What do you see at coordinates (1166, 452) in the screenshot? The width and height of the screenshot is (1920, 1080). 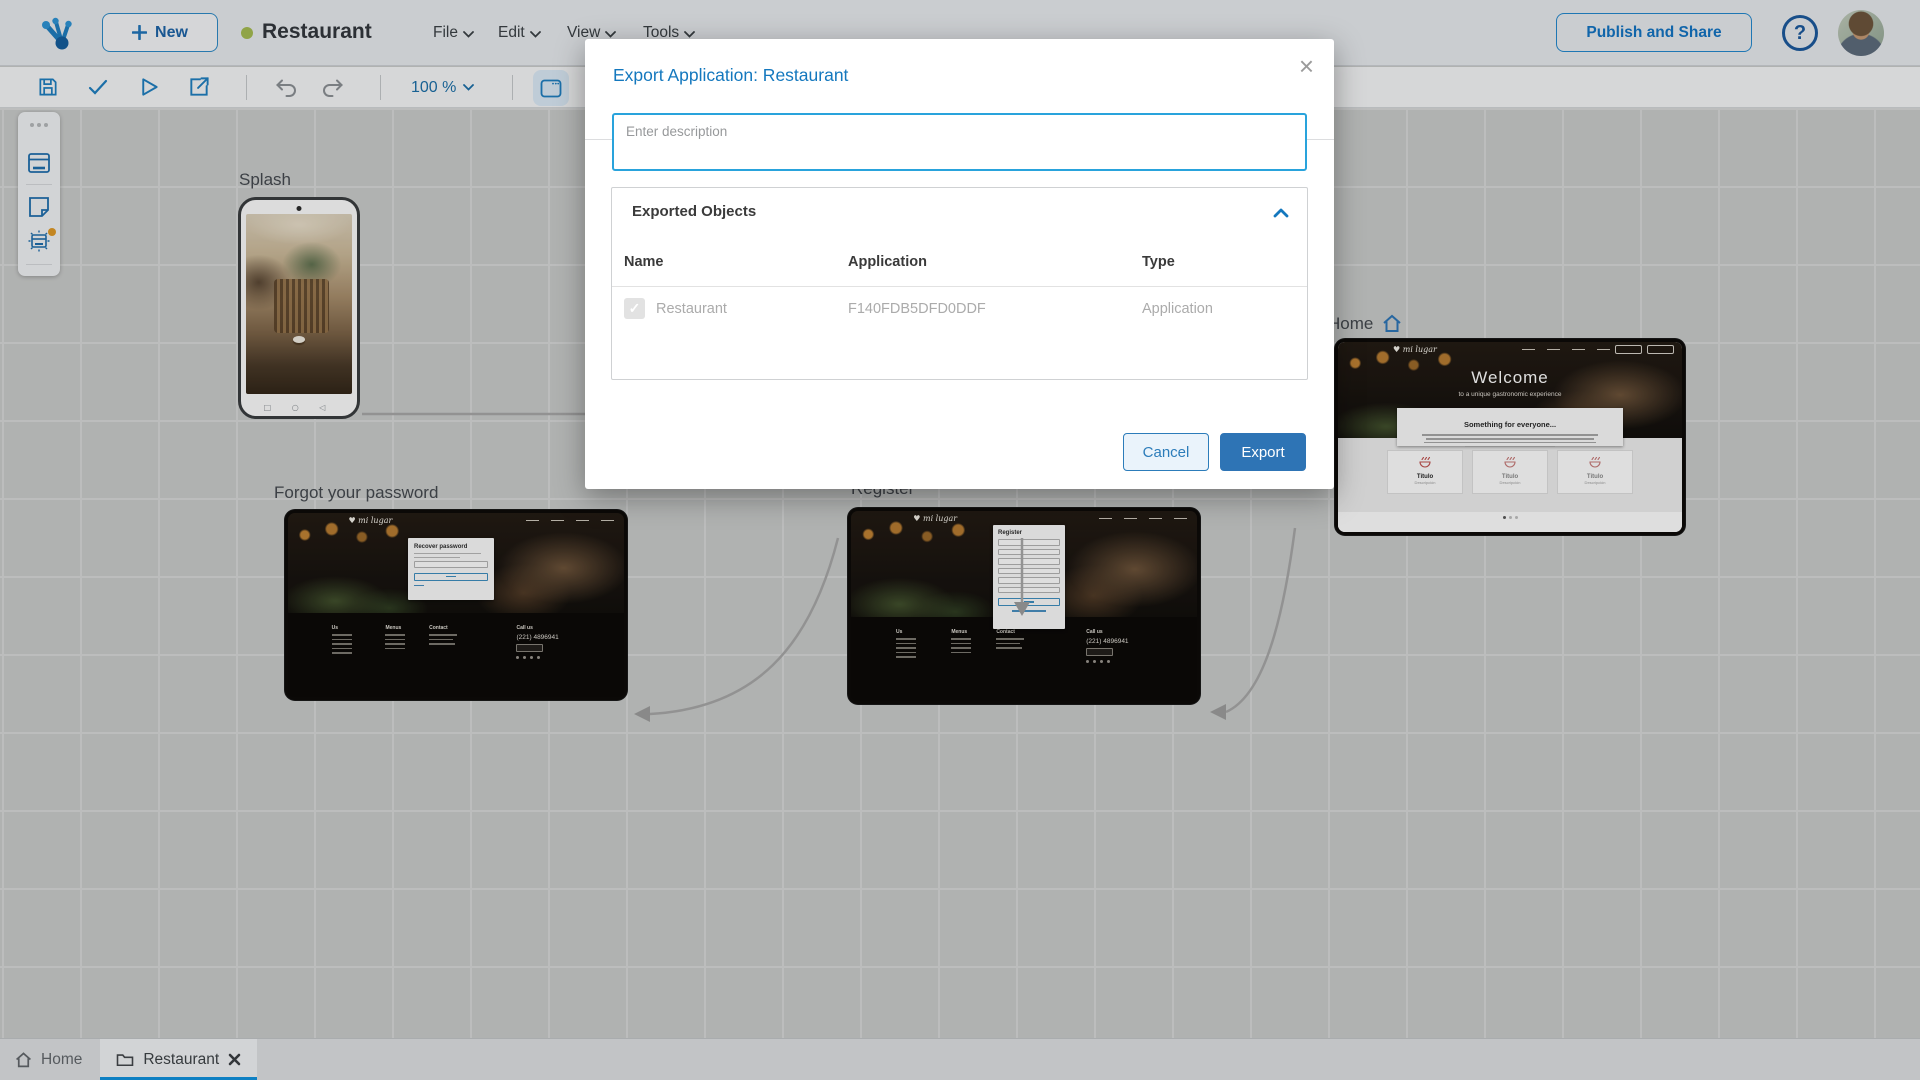 I see `cancel-button: Cancel` at bounding box center [1166, 452].